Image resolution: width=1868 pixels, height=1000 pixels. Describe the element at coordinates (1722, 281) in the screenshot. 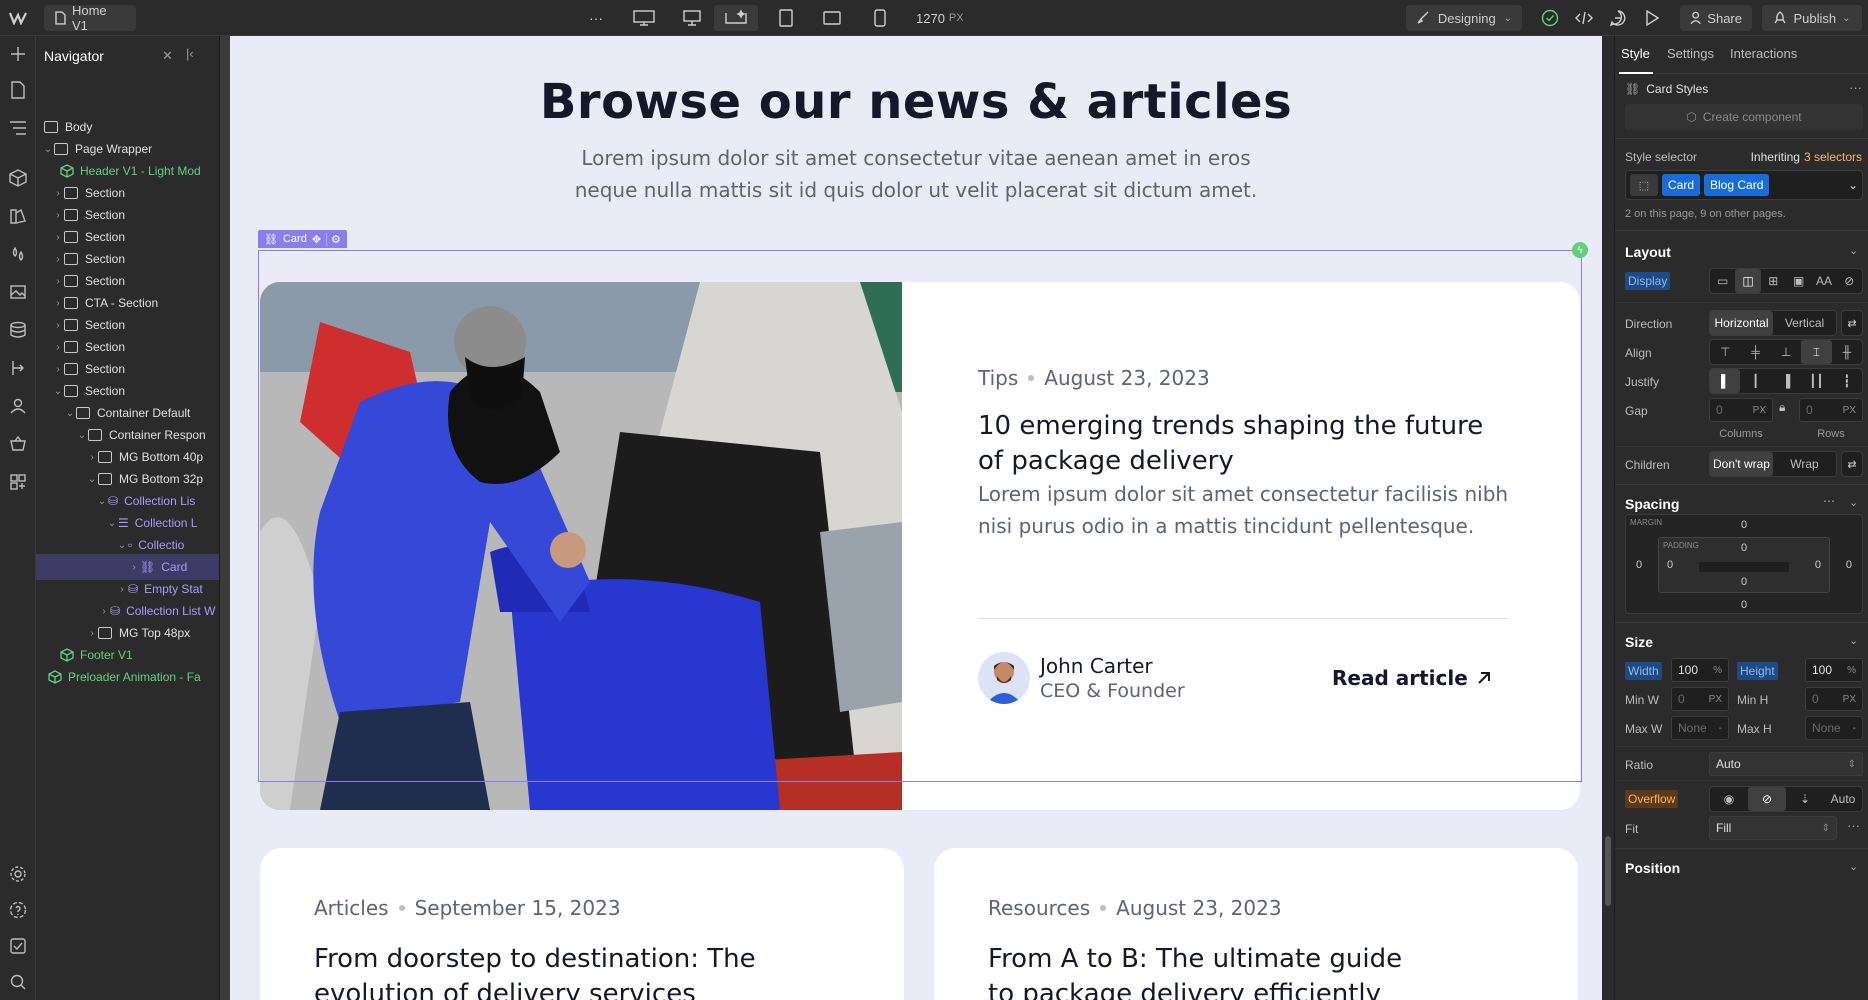

I see `display-block-icon: ▭` at that location.